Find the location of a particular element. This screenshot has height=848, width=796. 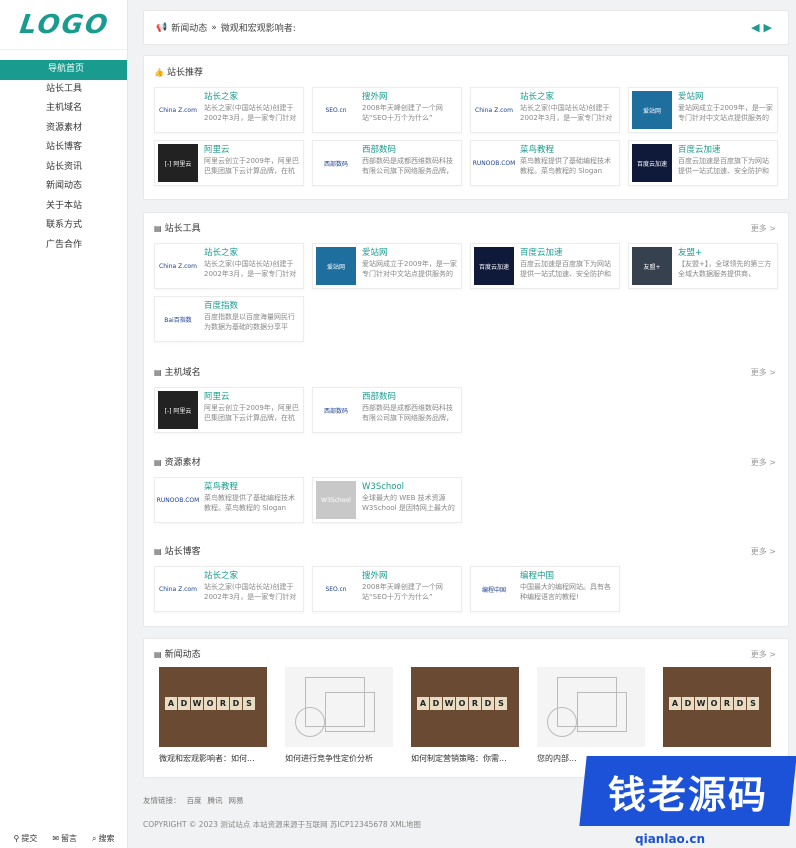

location-icon: ⚲ is located at coordinates (16, 838).